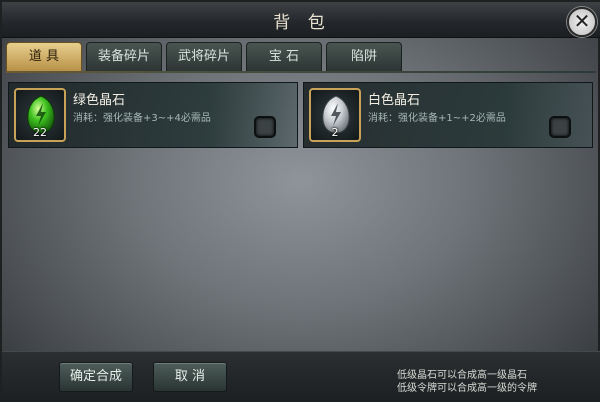  I want to click on window-title: 背 包, so click(302, 23).